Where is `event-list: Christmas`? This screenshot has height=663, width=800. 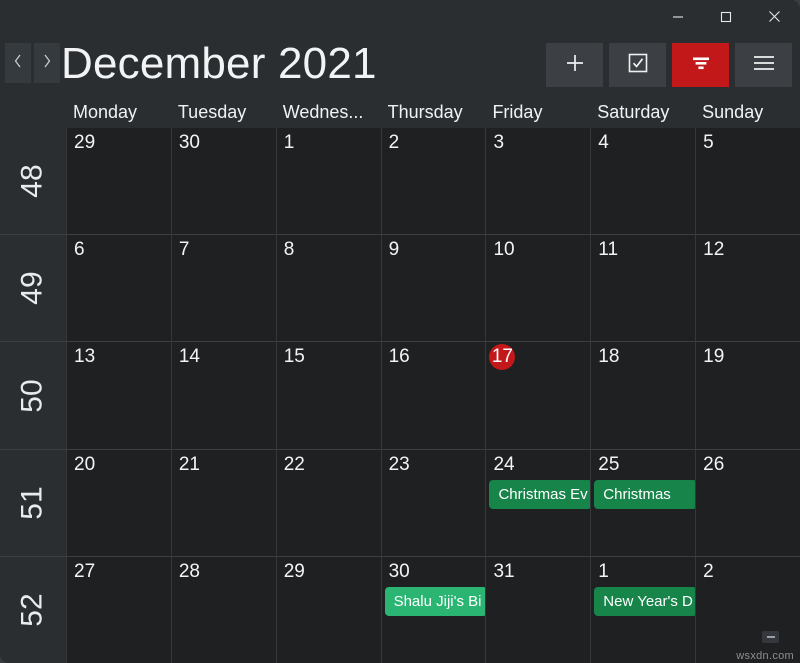 event-list: Christmas is located at coordinates (646, 495).